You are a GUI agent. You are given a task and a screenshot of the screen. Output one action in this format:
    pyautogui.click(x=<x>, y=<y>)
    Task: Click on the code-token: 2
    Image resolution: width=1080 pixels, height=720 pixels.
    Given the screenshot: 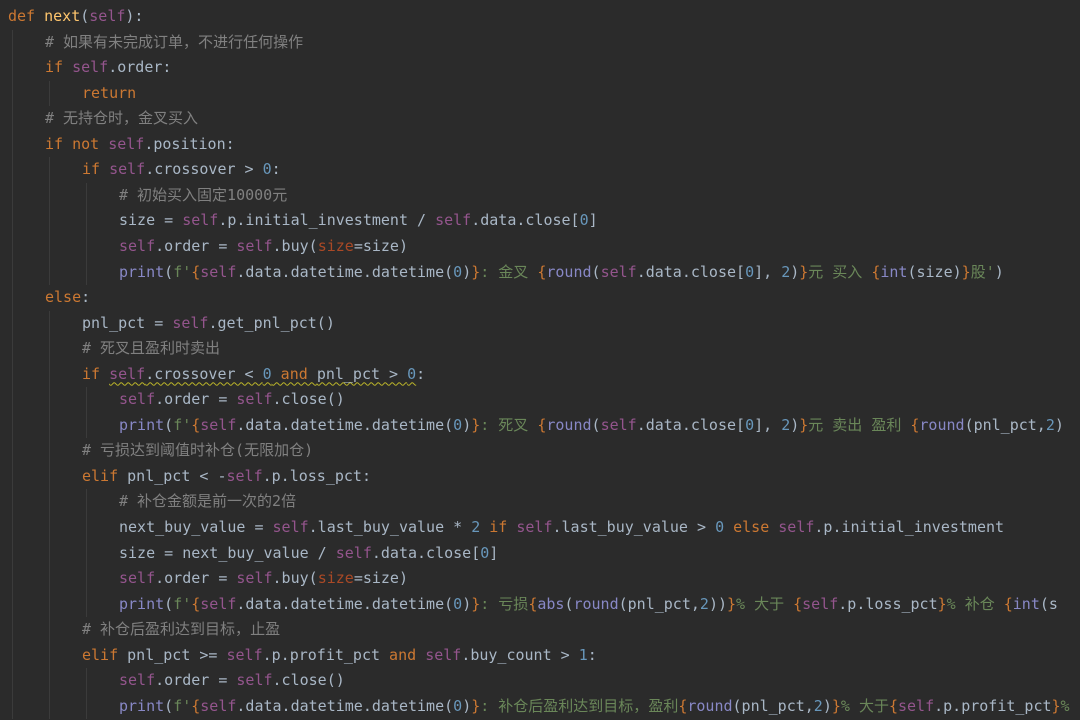 What is the action you would take?
    pyautogui.click(x=1050, y=424)
    